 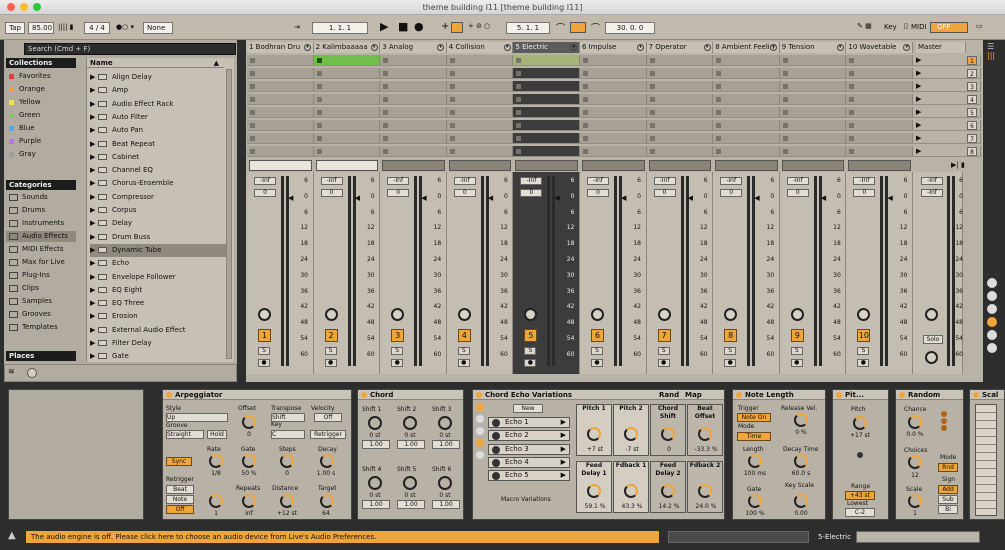 What do you see at coordinates (41, 236) in the screenshot?
I see `category-item: Audio Effects` at bounding box center [41, 236].